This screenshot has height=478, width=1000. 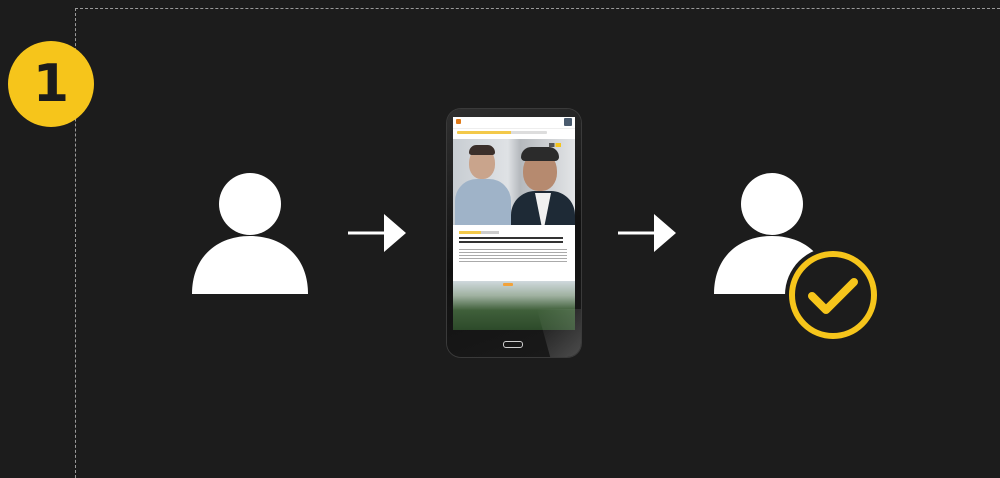 I want to click on photo-label-bar, so click(x=508, y=284).